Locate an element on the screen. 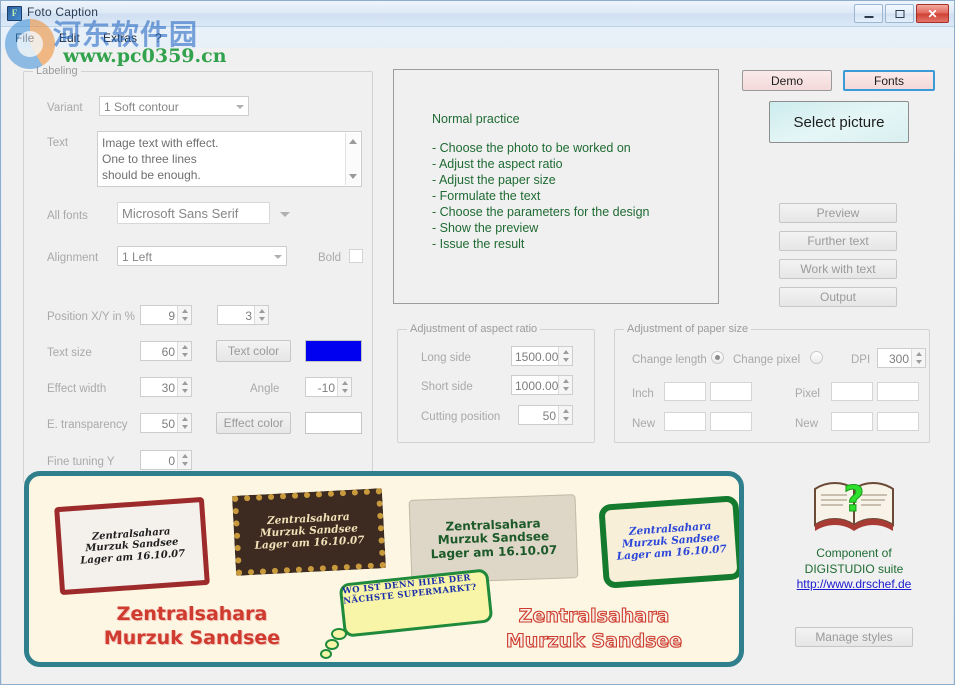  inch-new-width-field is located at coordinates (685, 421).